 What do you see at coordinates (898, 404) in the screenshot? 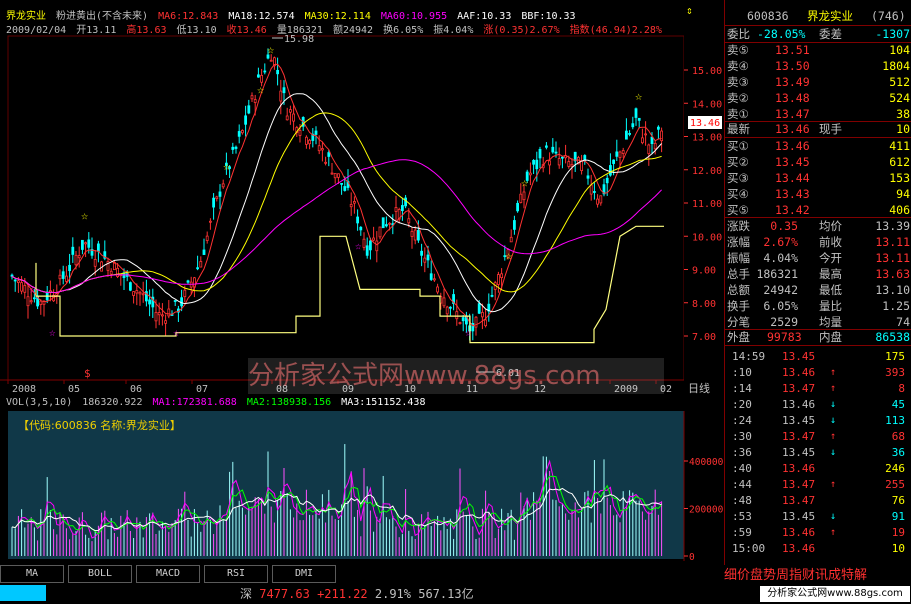
I see `tick-volume: 45` at bounding box center [898, 404].